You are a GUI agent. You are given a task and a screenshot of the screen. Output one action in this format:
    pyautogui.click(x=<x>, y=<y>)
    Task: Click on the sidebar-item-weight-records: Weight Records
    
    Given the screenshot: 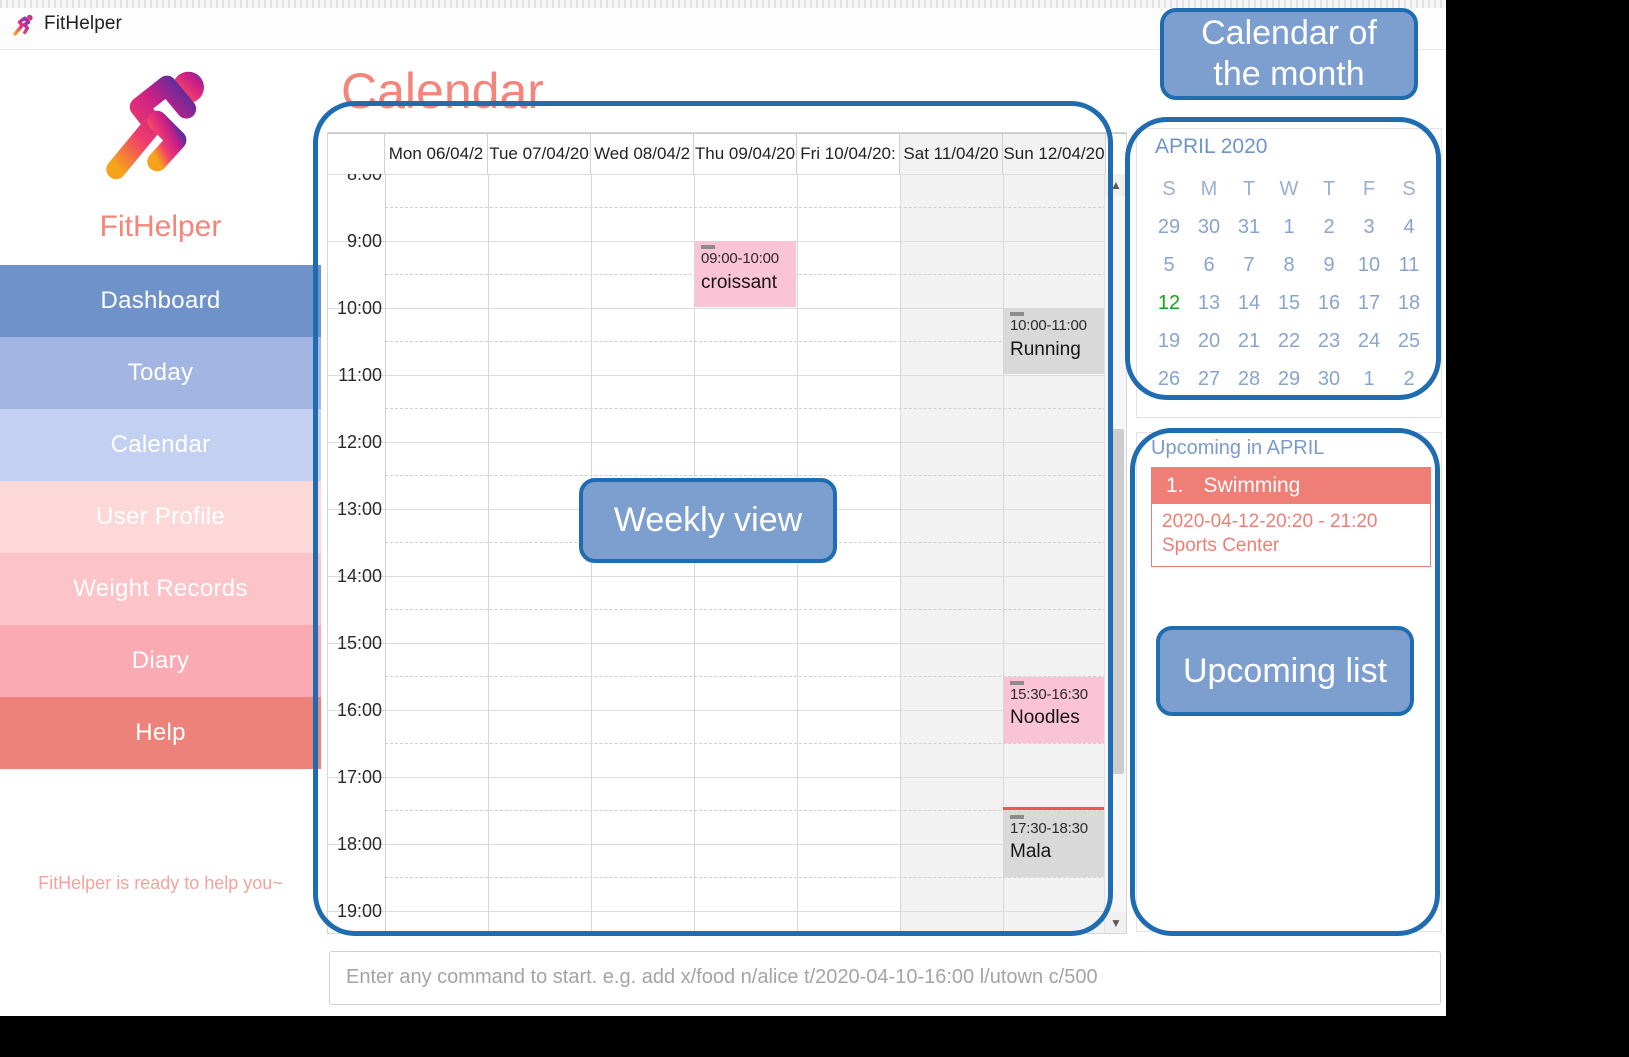 What is the action you would take?
    pyautogui.click(x=160, y=589)
    